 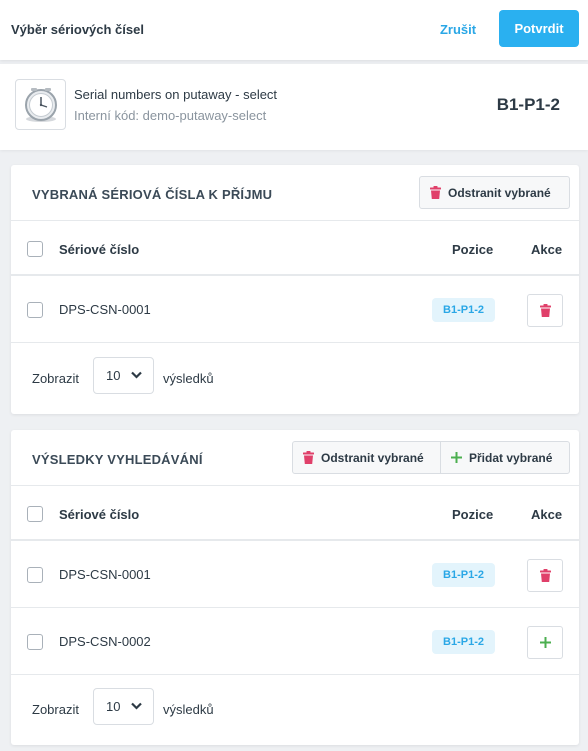 What do you see at coordinates (105, 641) in the screenshot?
I see `serial-number: DPS-CSN-0002` at bounding box center [105, 641].